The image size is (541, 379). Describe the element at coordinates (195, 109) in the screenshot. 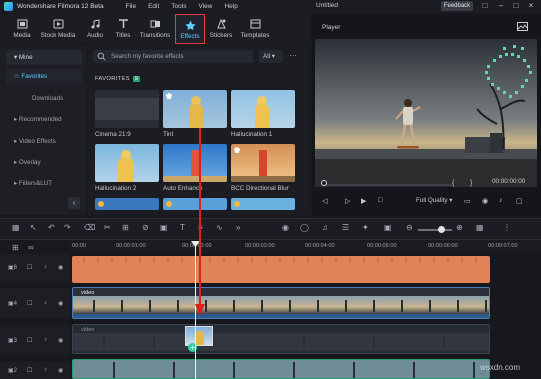

I see `effect-thumb-tint` at that location.